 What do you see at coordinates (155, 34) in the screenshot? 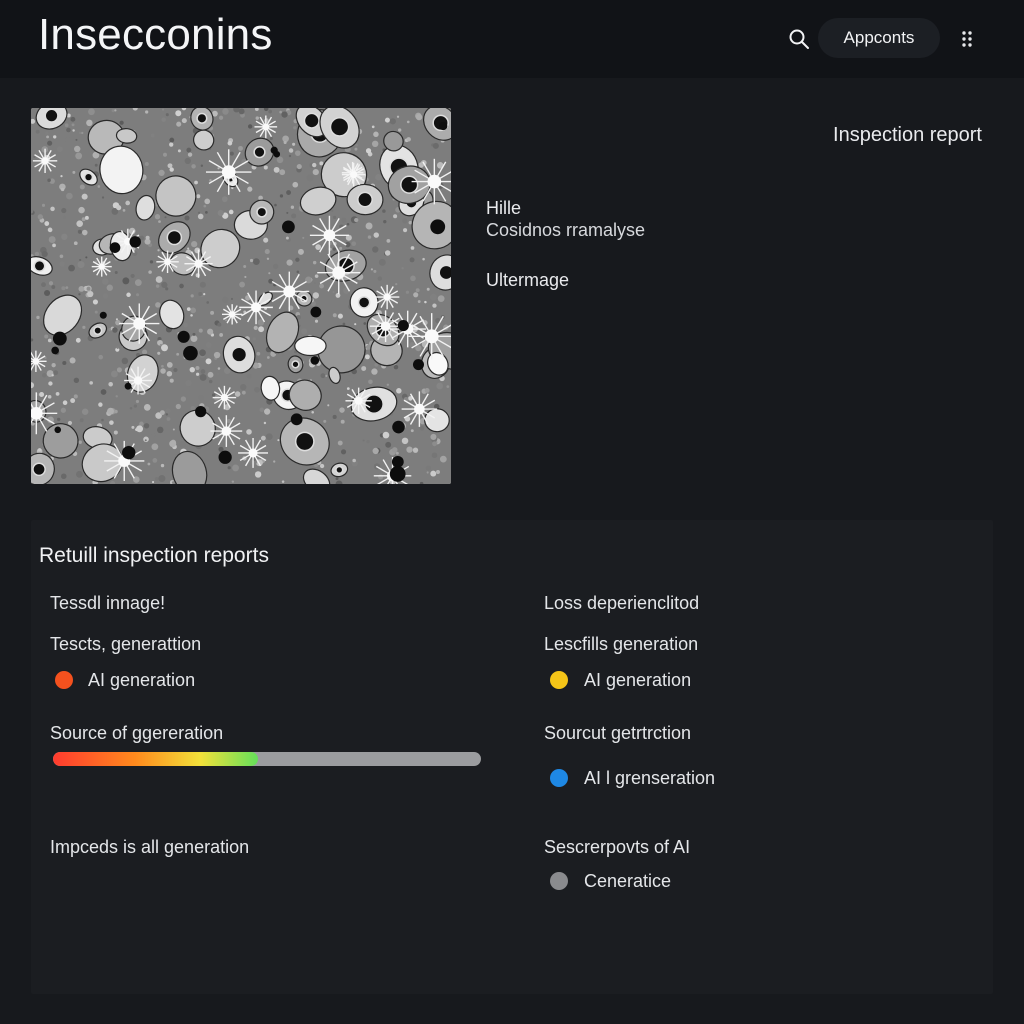
I see `app-title: Insecconins` at bounding box center [155, 34].